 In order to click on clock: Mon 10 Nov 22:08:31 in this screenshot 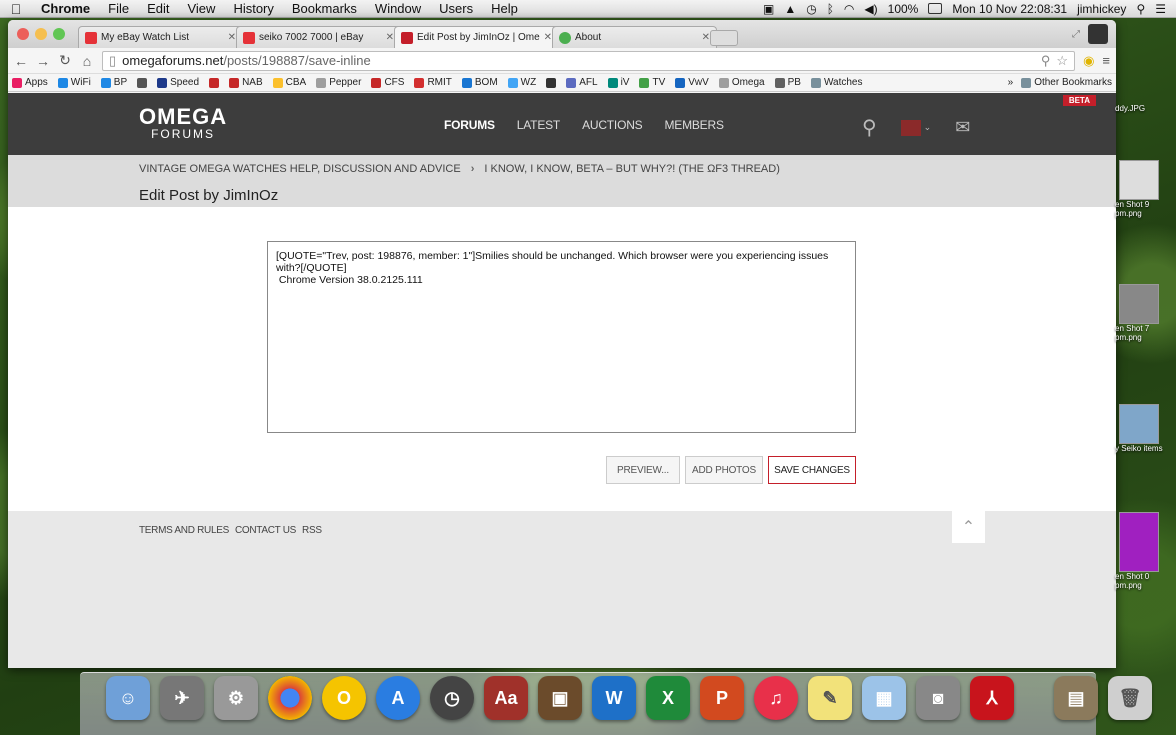, I will do `click(1009, 9)`.